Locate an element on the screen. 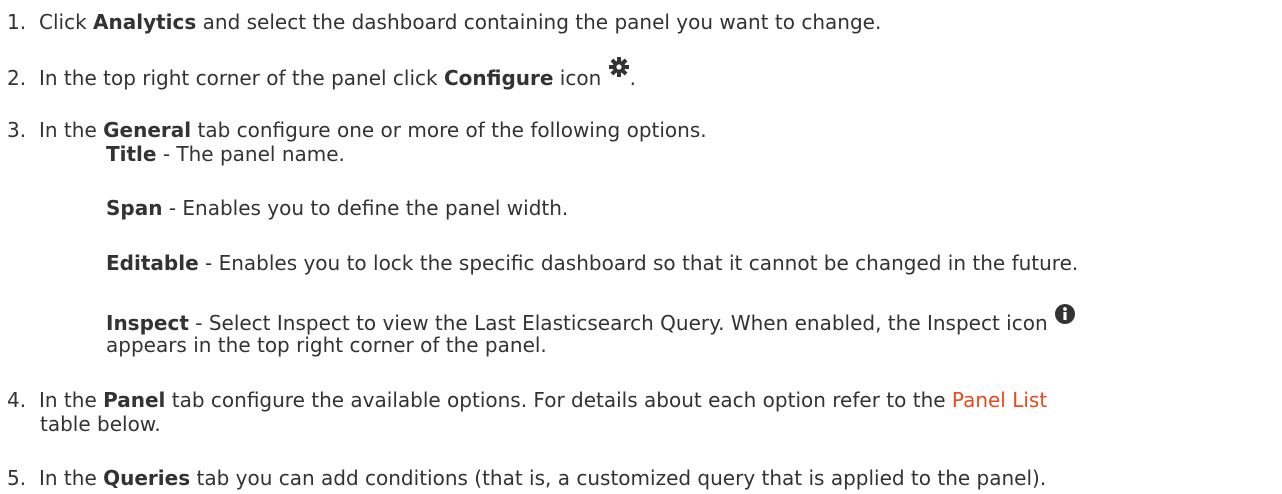 This screenshot has height=494, width=1282. option-text: - Enables you to define the panel width. is located at coordinates (365, 208).